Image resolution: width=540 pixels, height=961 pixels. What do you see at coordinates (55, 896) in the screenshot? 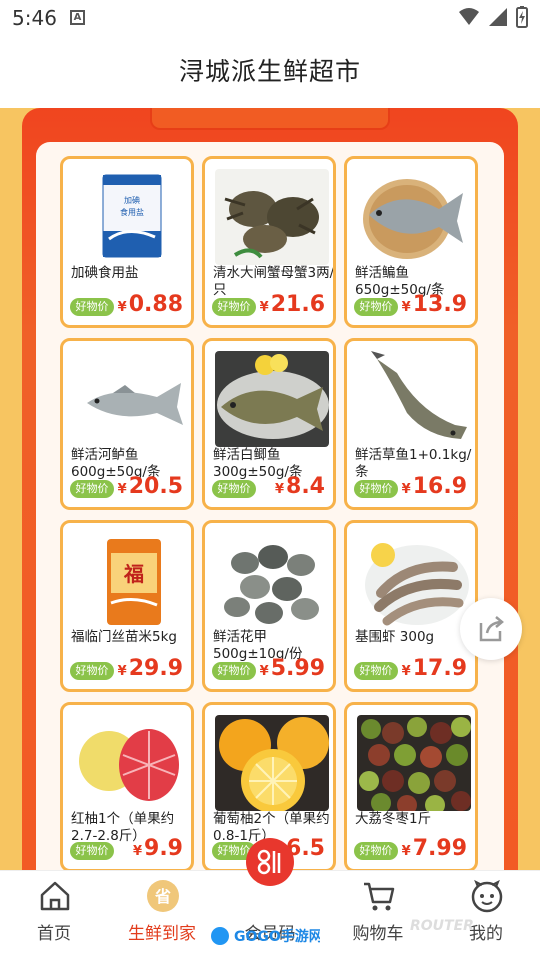
I see `home-icon` at bounding box center [55, 896].